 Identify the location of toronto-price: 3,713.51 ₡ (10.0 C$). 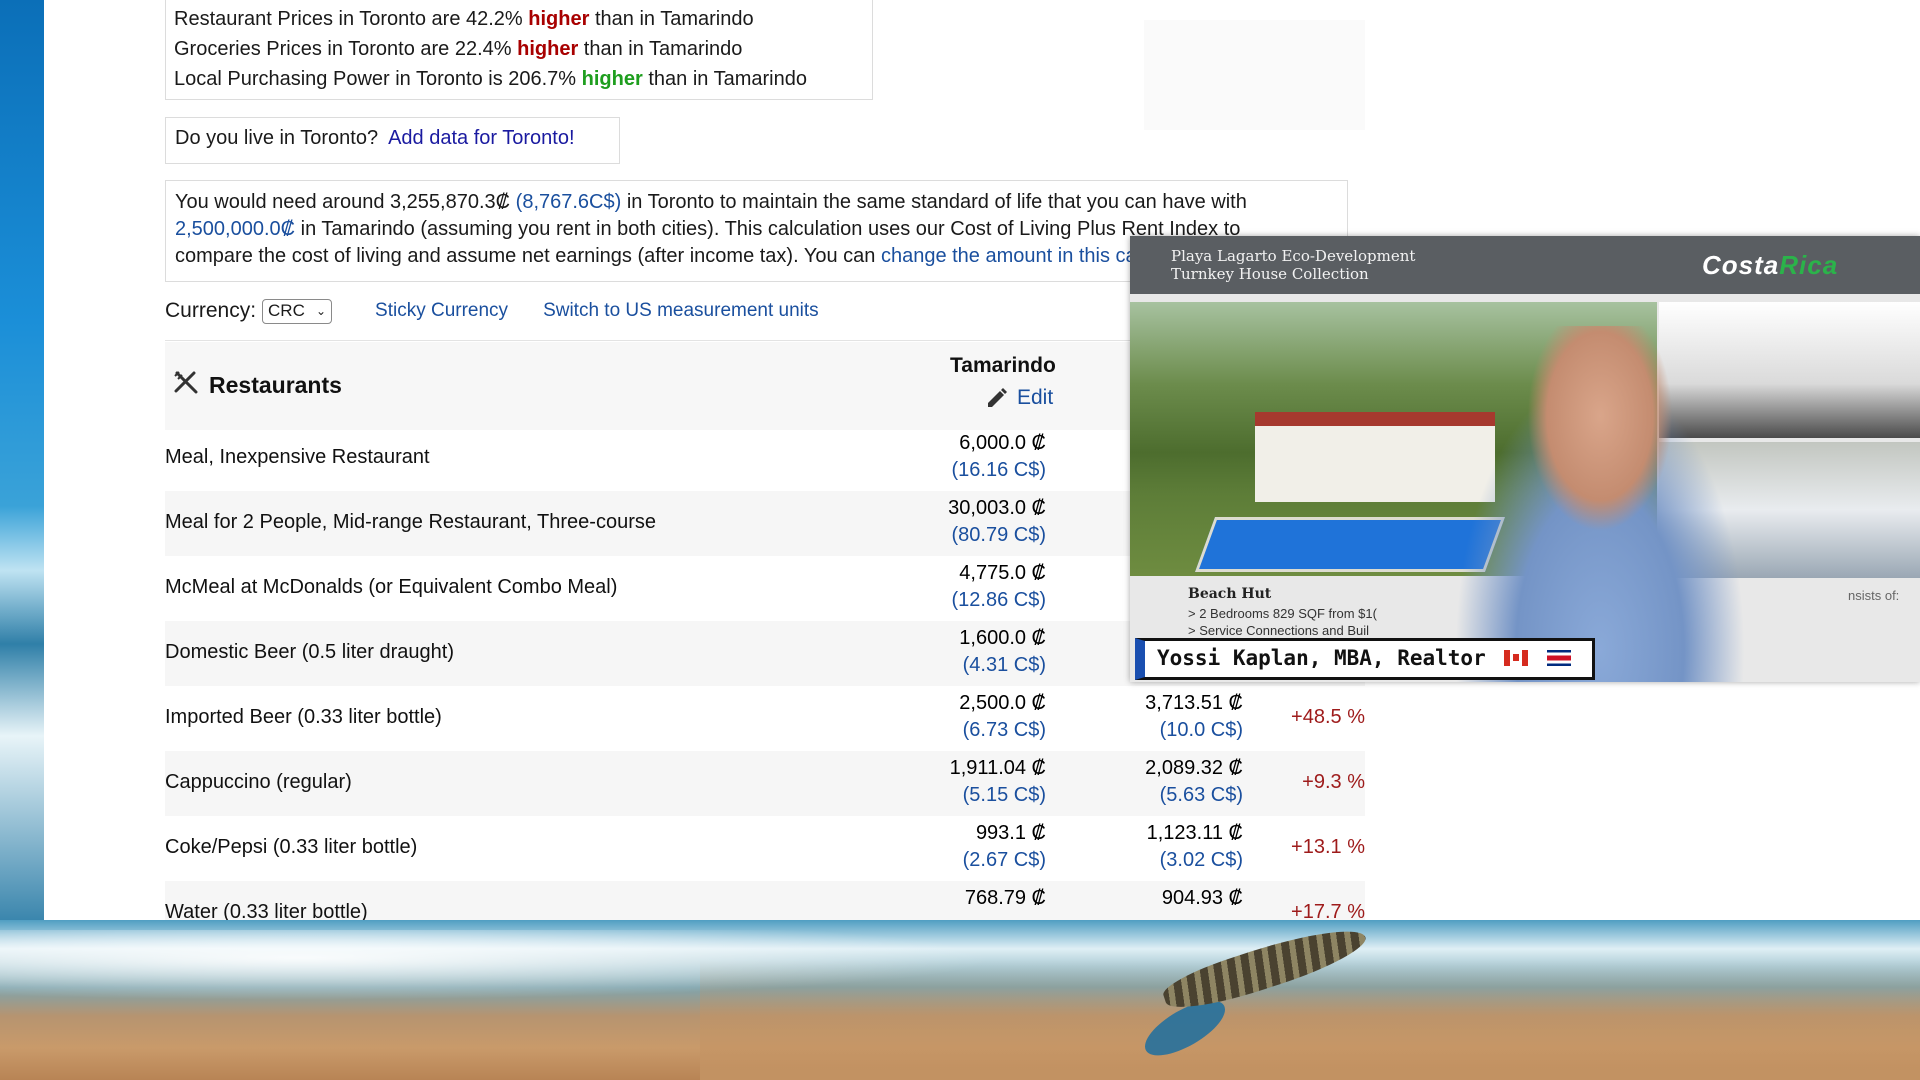
(1194, 716).